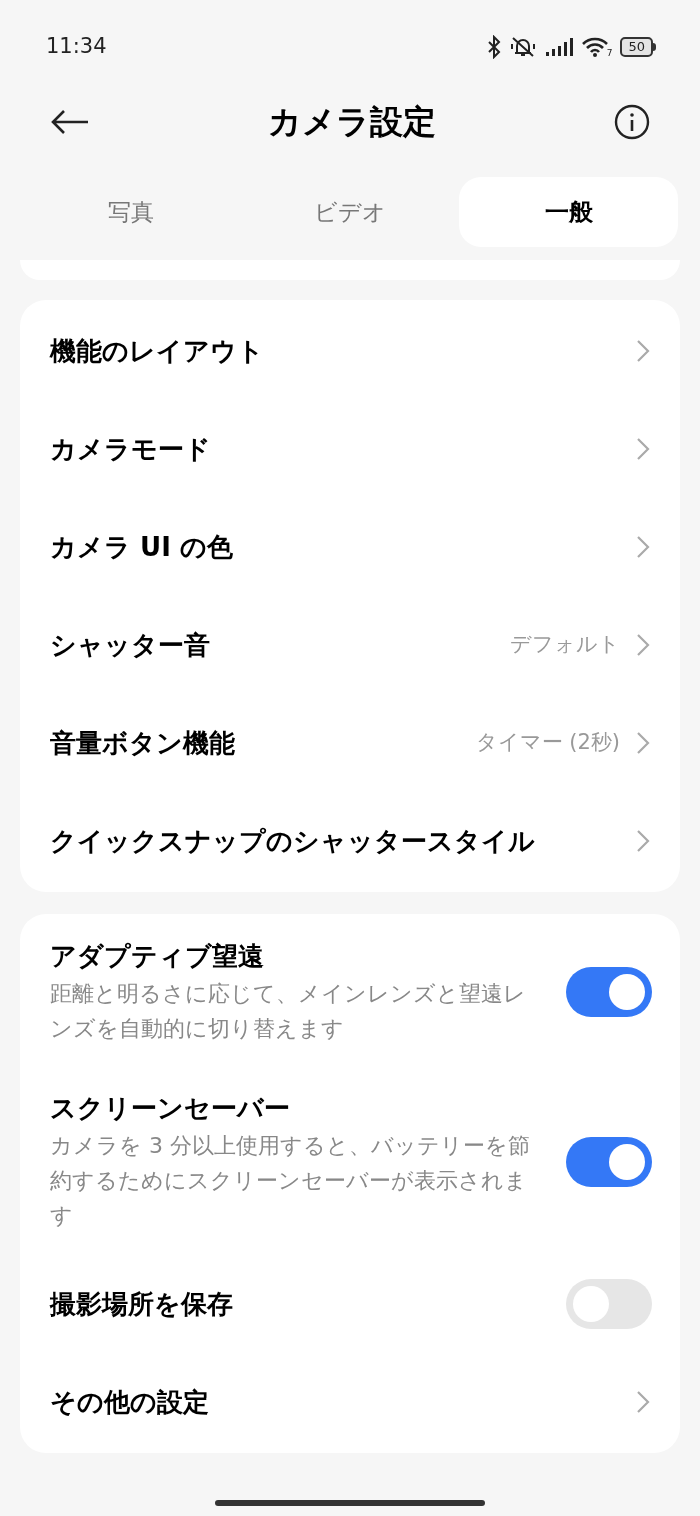 Image resolution: width=700 pixels, height=1516 pixels. What do you see at coordinates (130, 1402) in the screenshot?
I see `row-label: その他の設定` at bounding box center [130, 1402].